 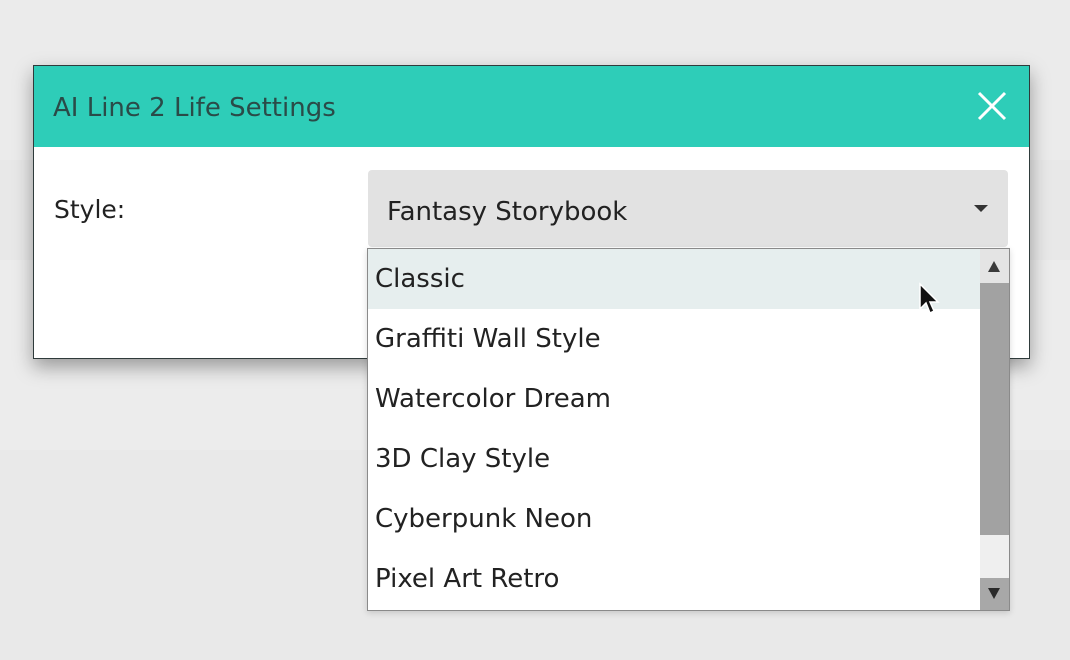 I want to click on chevron-down-icon, so click(x=981, y=208).